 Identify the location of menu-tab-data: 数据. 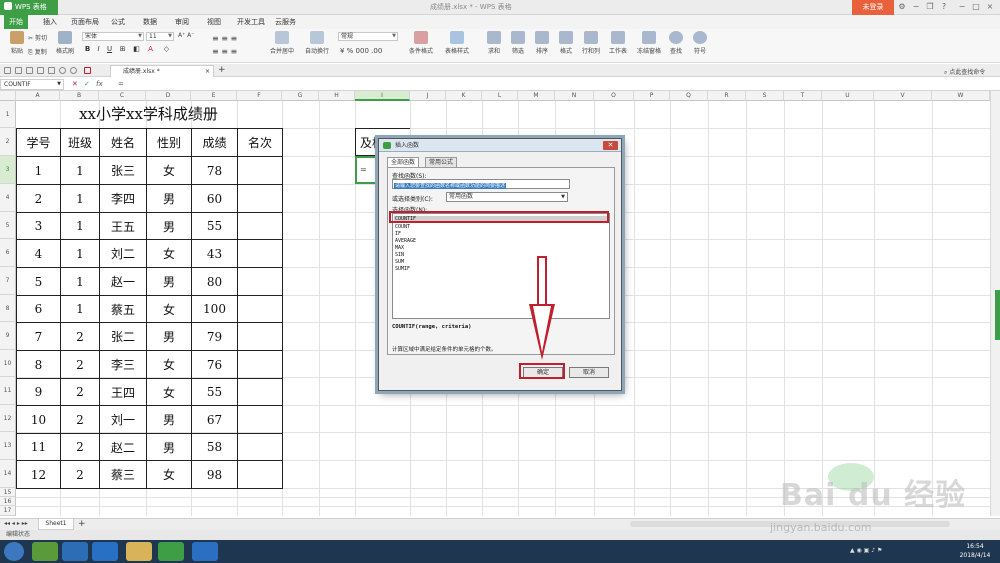
(150, 22).